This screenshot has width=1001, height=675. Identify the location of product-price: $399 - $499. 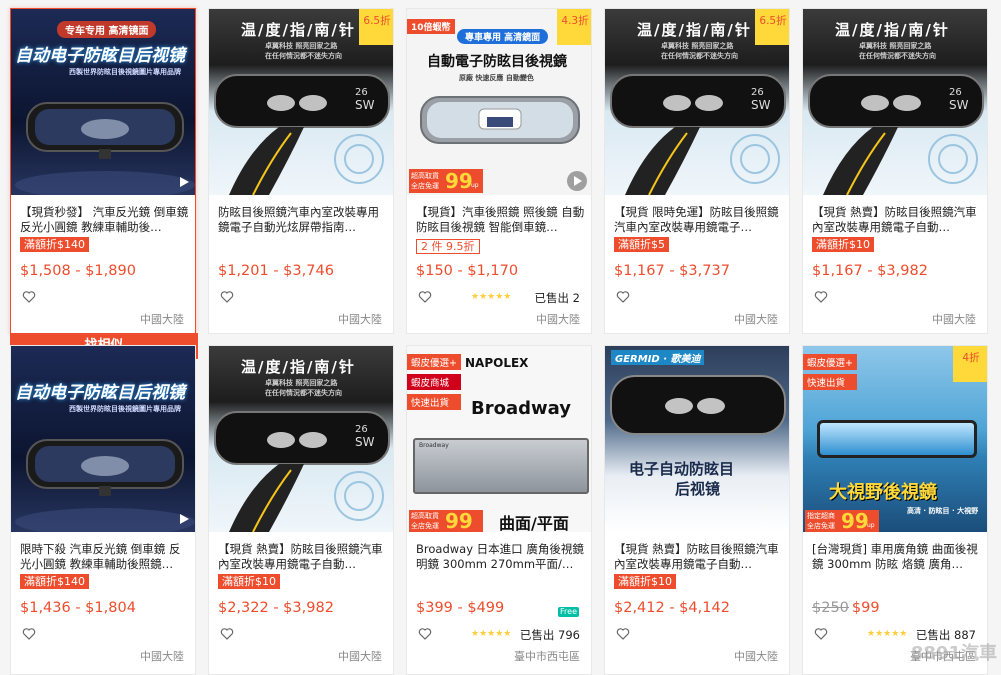
(460, 608).